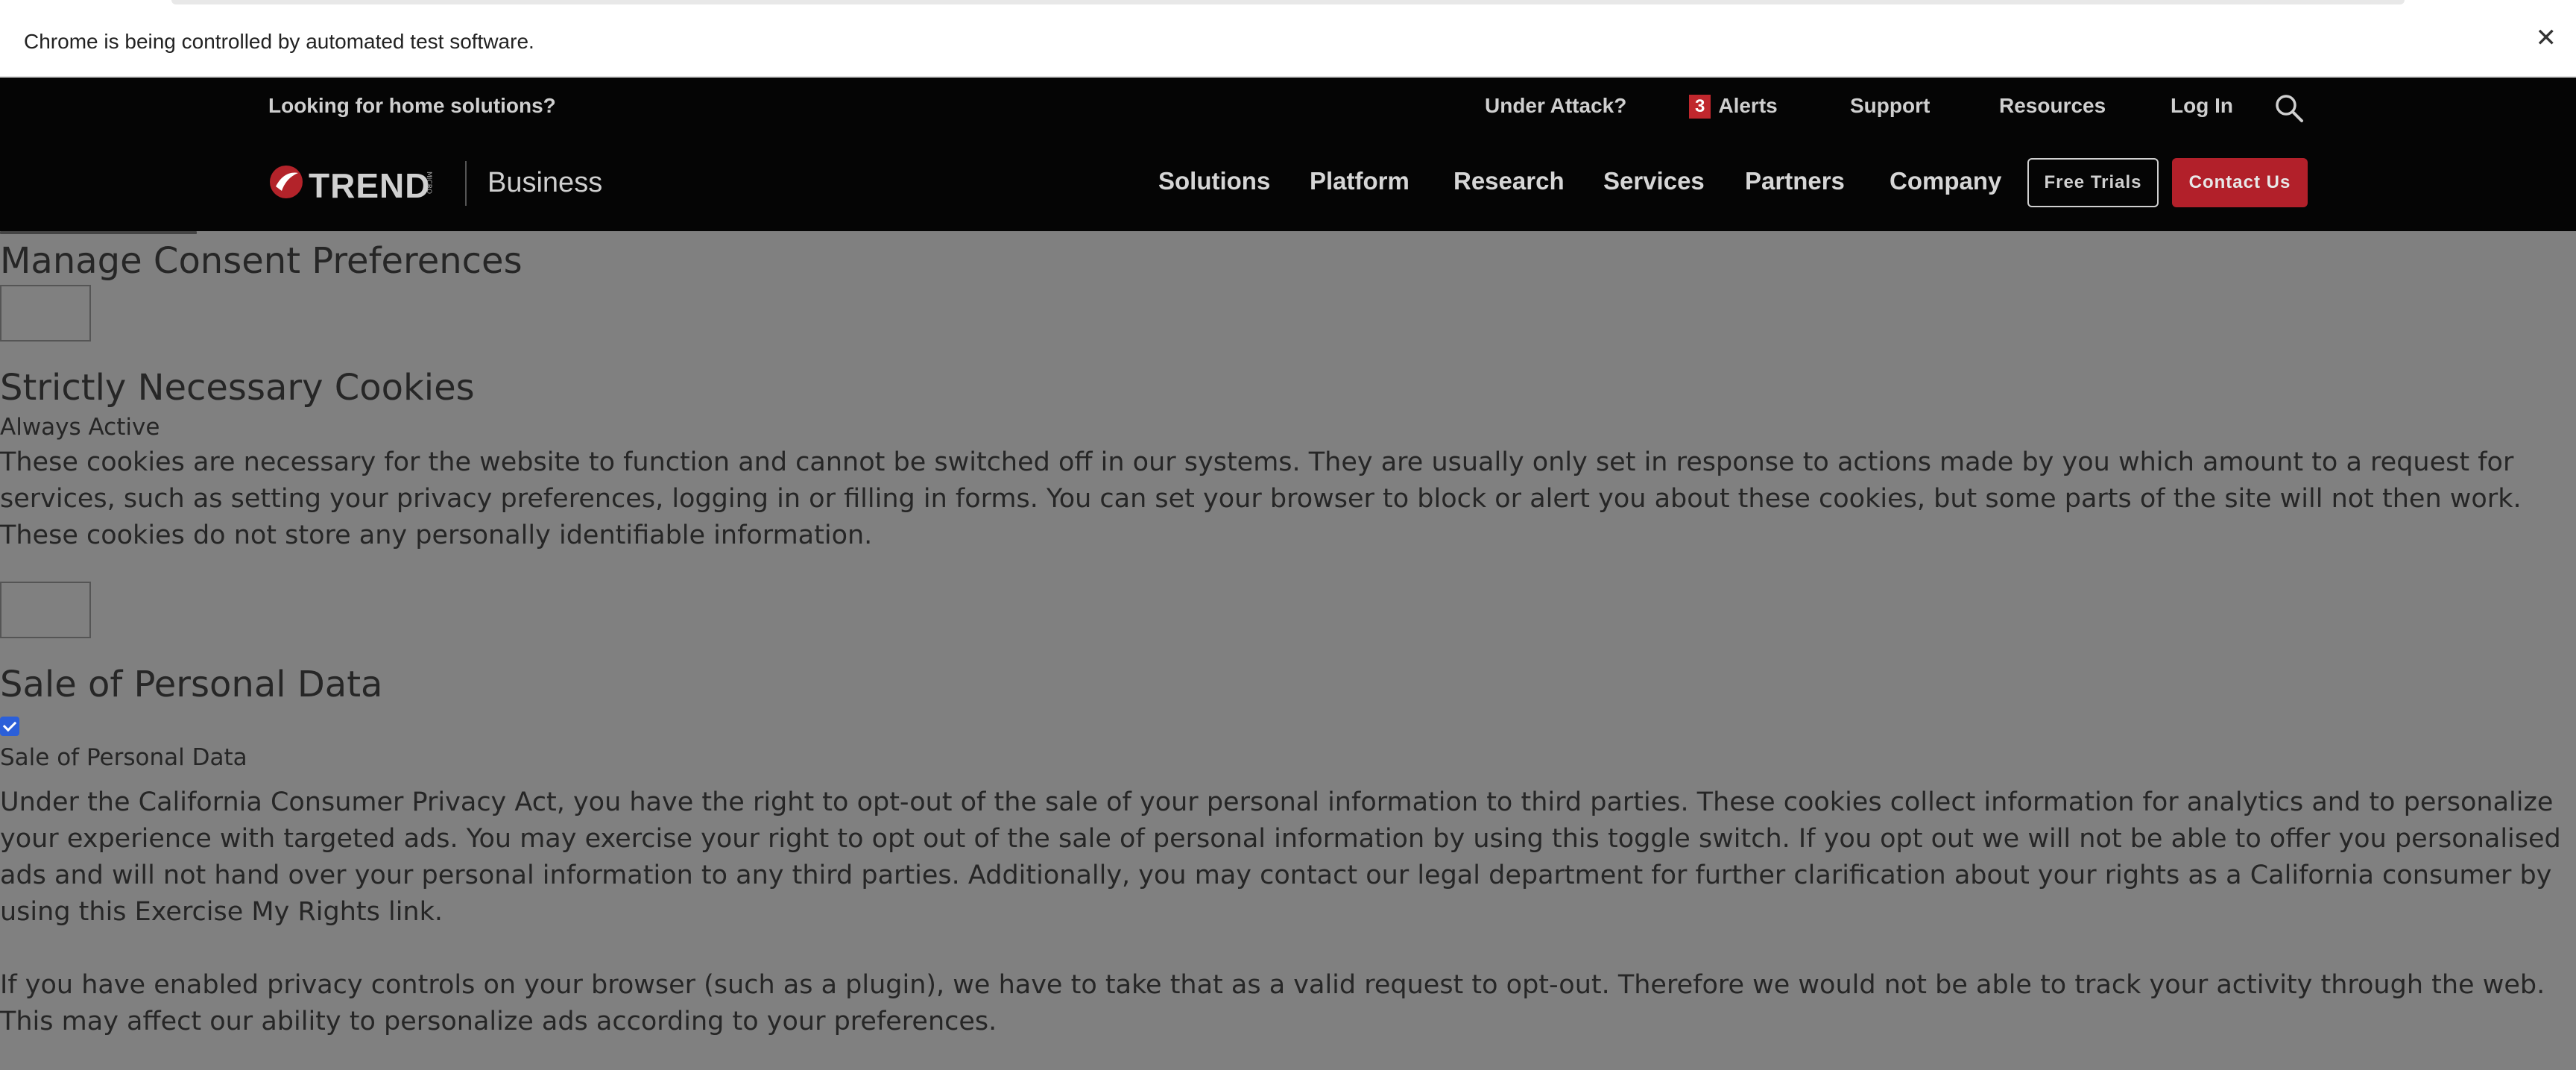  What do you see at coordinates (428, 183) in the screenshot?
I see `logo-micro-text: MICRO` at bounding box center [428, 183].